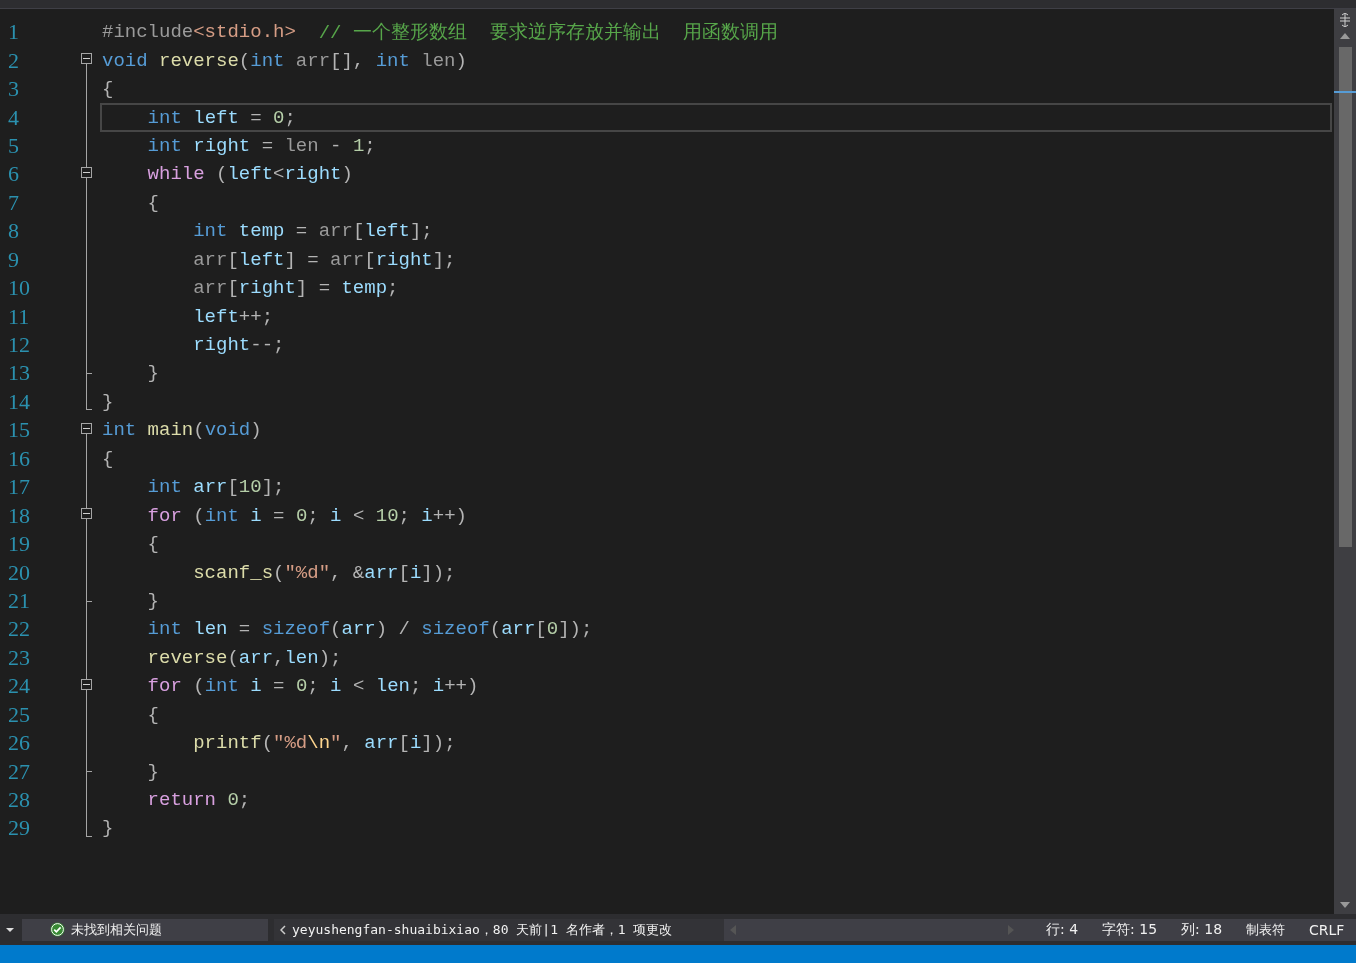 This screenshot has width=1356, height=963. Describe the element at coordinates (19, 458) in the screenshot. I see `line-number: 16` at that location.